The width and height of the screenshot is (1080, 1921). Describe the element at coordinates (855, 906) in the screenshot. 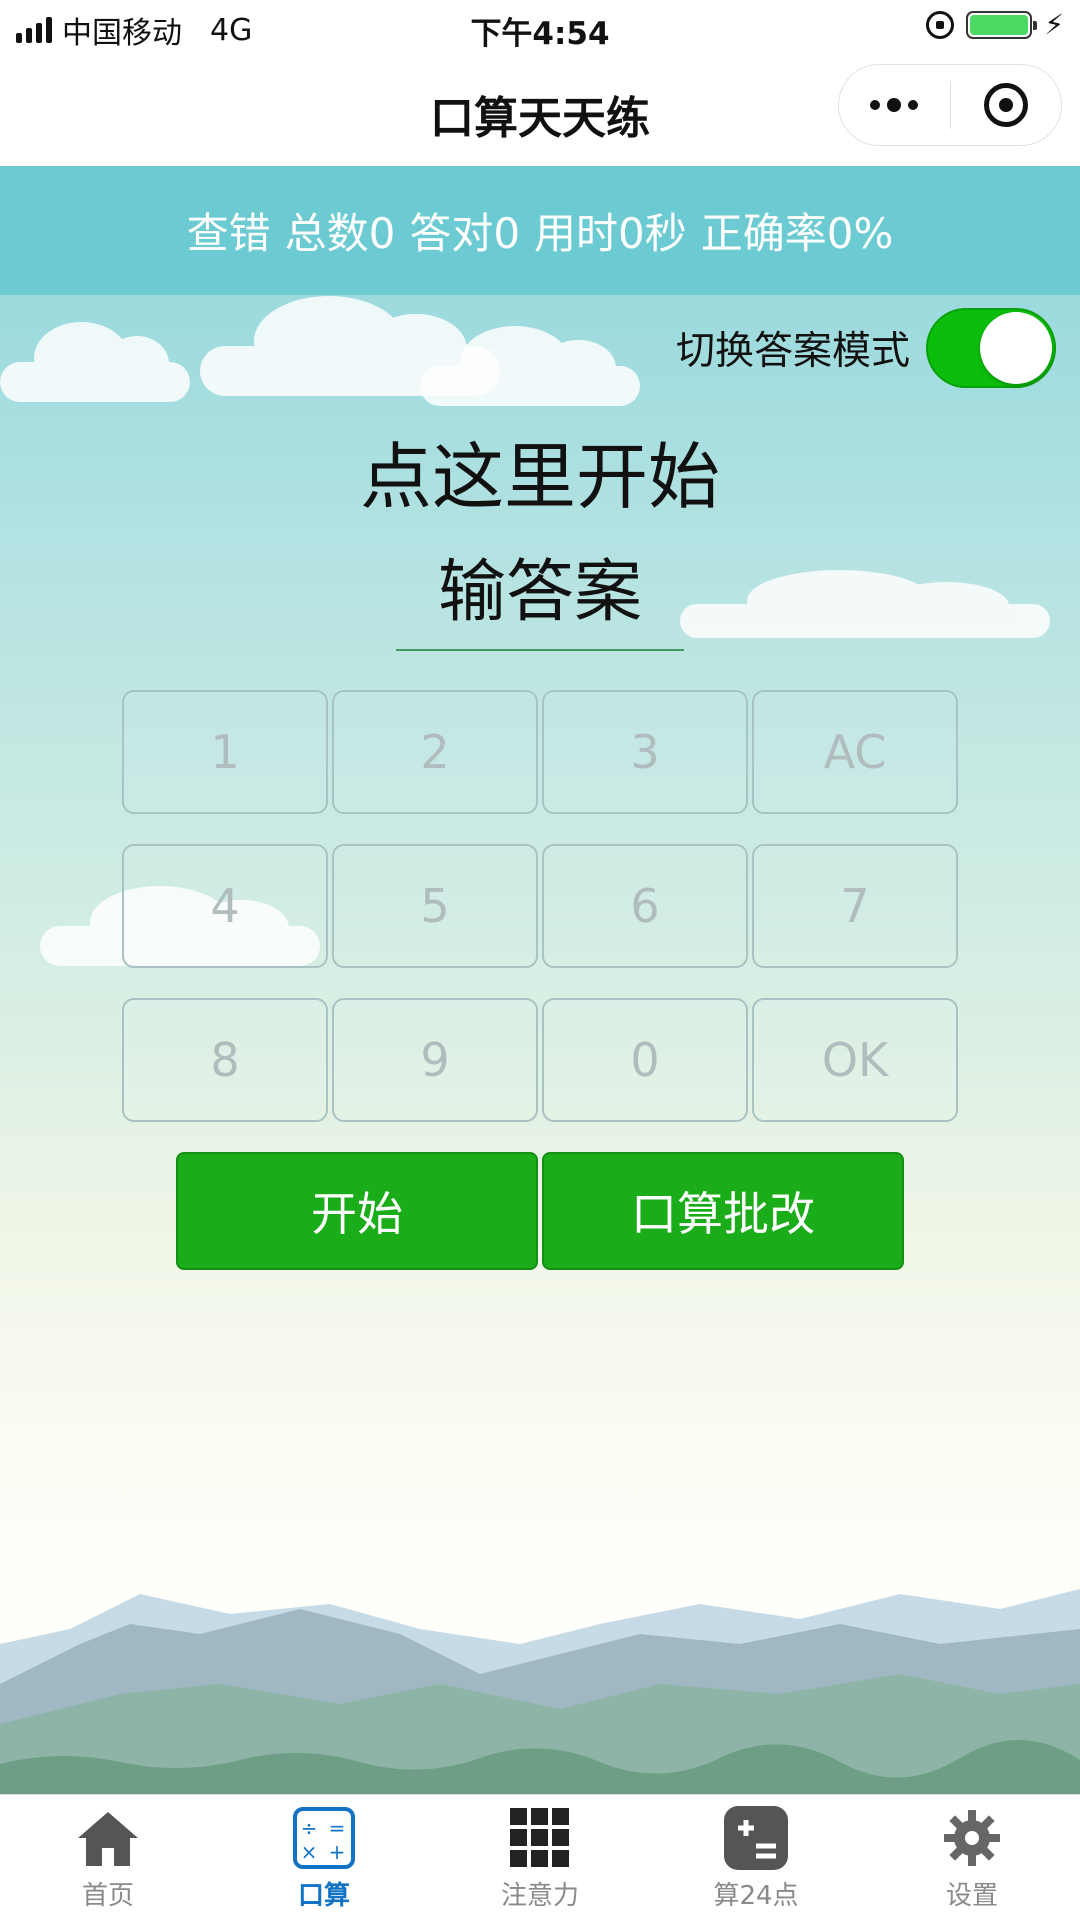

I see `key-7: 7` at that location.